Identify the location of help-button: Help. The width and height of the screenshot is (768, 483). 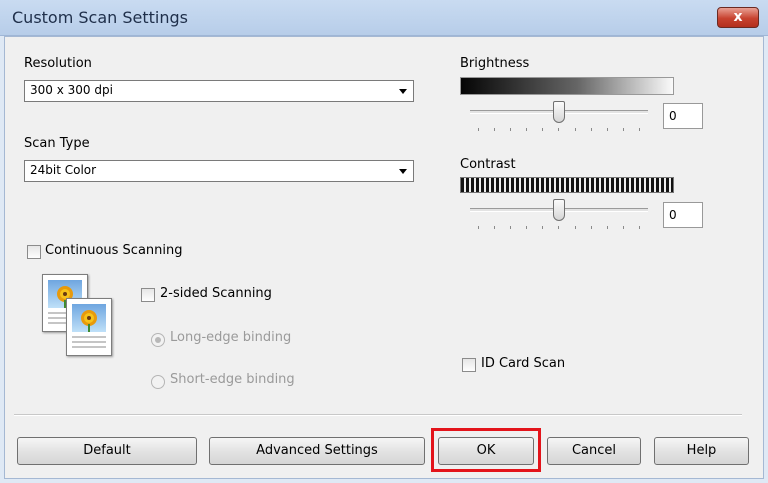
(701, 451).